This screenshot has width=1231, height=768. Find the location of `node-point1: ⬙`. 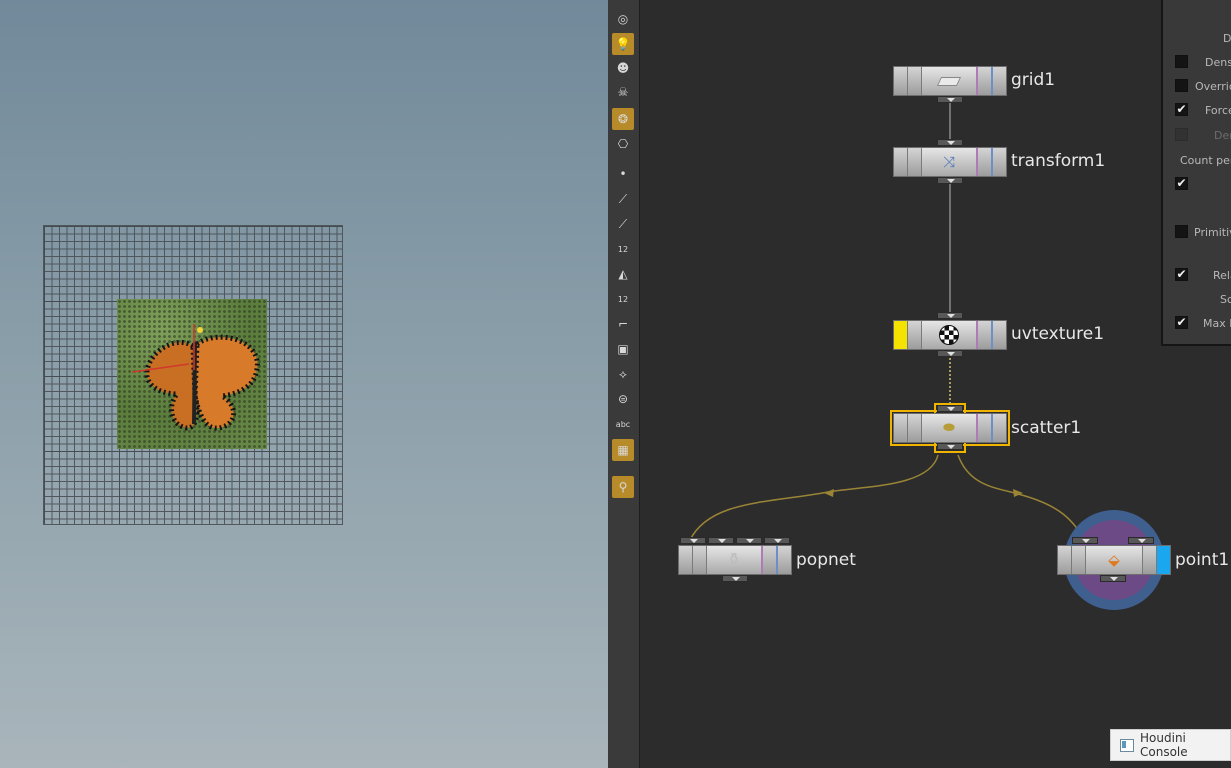

node-point1: ⬙ is located at coordinates (1114, 560).